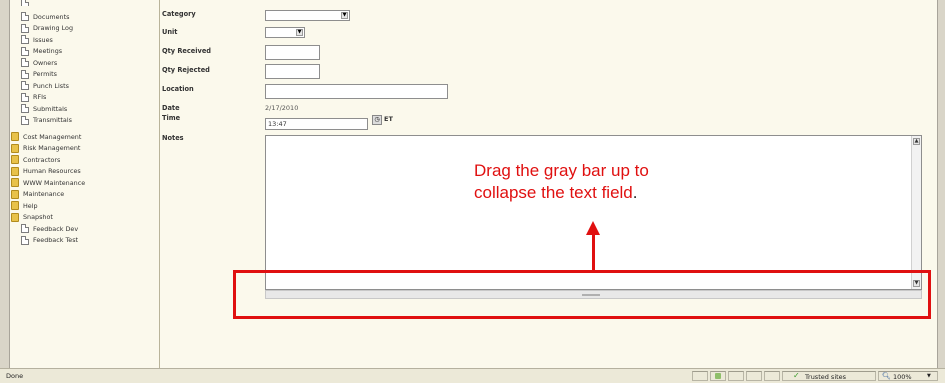  I want to click on sidebar-item-feedback-dev: Feedback Dev, so click(49, 228).